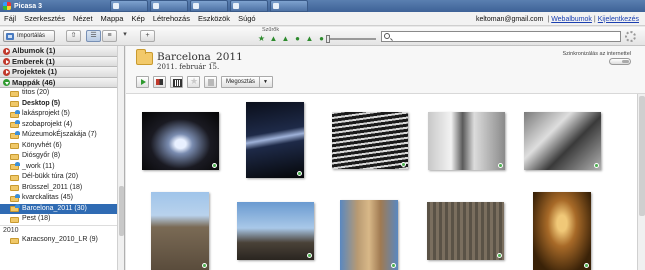 This screenshot has height=270, width=645. I want to click on menu-view: Nézet, so click(83, 18).